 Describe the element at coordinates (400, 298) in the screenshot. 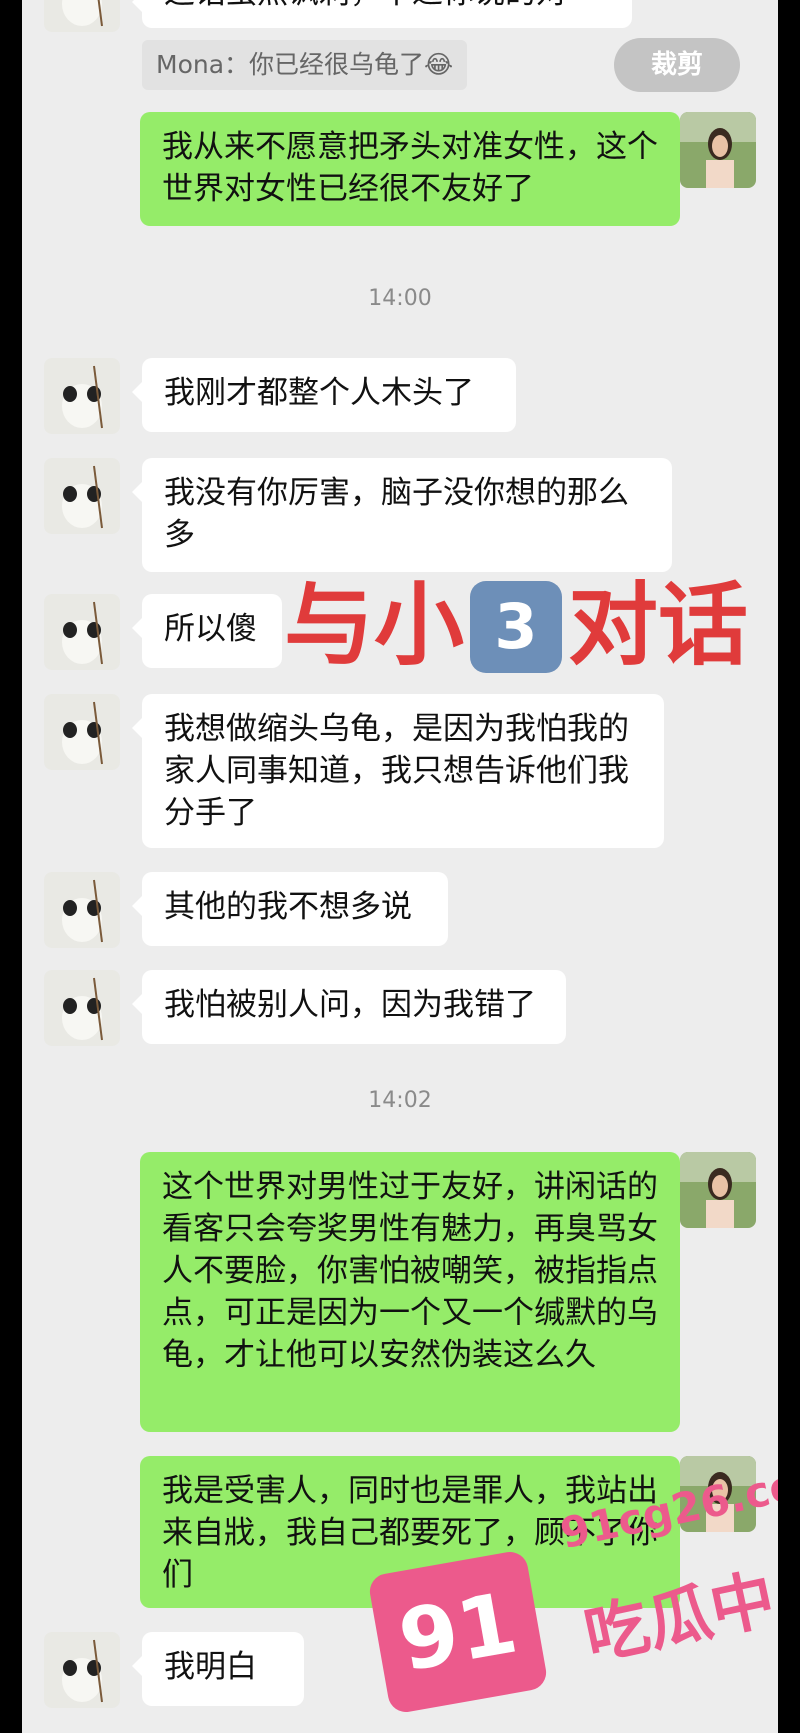

I see `timestamp: 14:00` at that location.